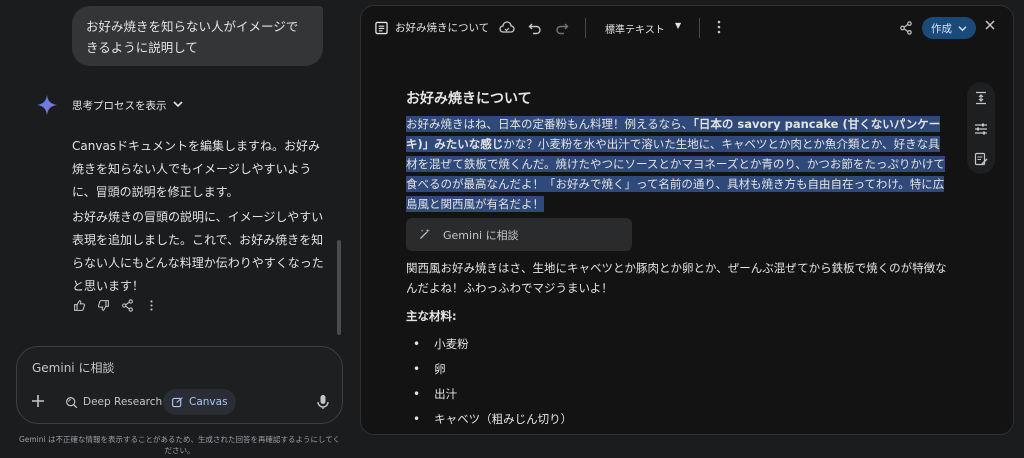  I want to click on canvas-icon, so click(177, 401).